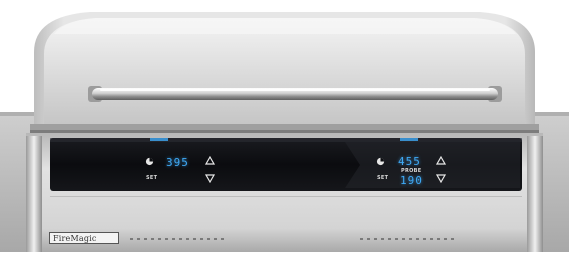 This screenshot has width=569, height=256. Describe the element at coordinates (409, 161) in the screenshot. I see `right-temperature-readout: 455` at that location.